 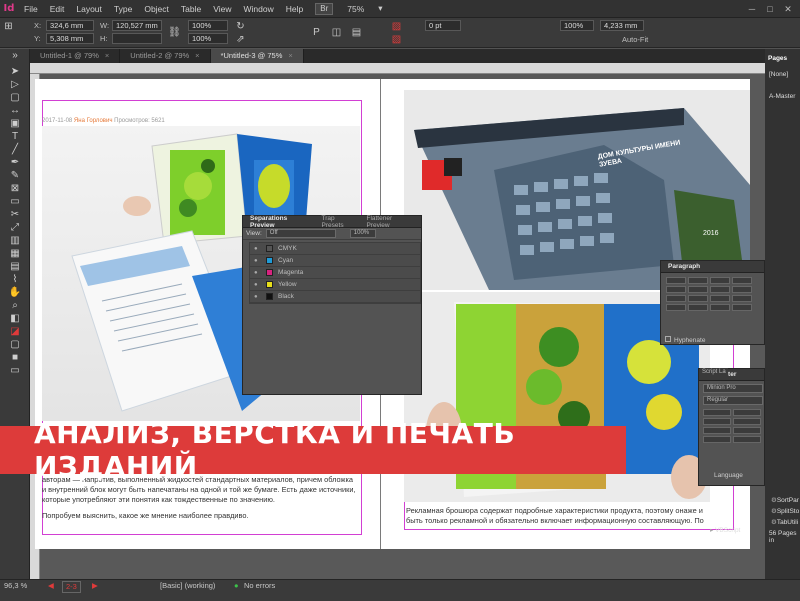 What do you see at coordinates (156, 9) in the screenshot?
I see `menu-object: Object` at bounding box center [156, 9].